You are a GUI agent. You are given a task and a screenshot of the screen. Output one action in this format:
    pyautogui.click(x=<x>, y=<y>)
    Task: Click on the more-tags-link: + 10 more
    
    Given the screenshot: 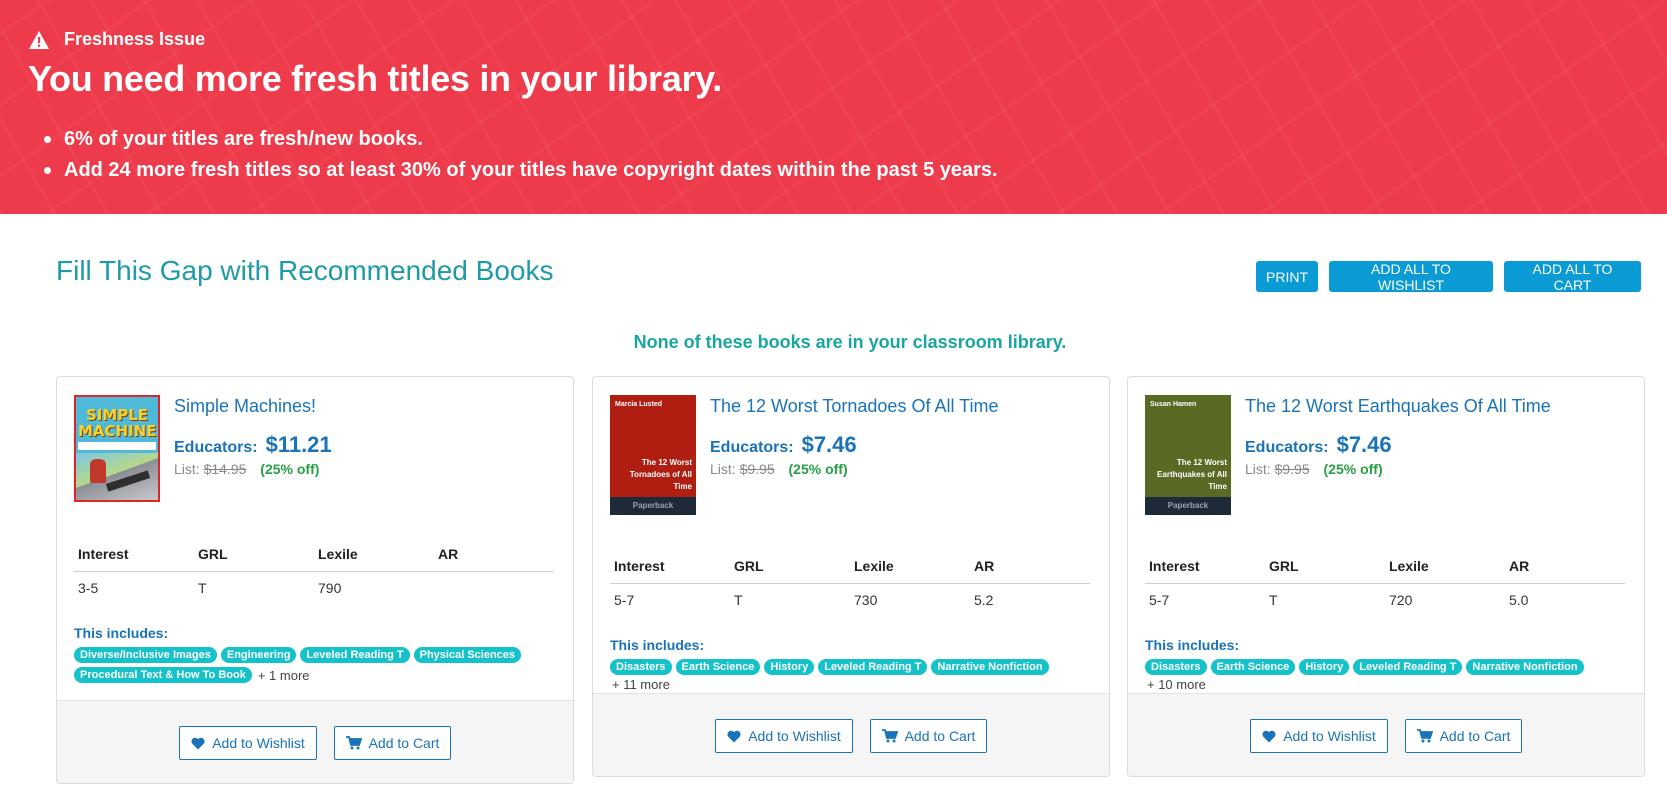 What is the action you would take?
    pyautogui.click(x=1176, y=684)
    